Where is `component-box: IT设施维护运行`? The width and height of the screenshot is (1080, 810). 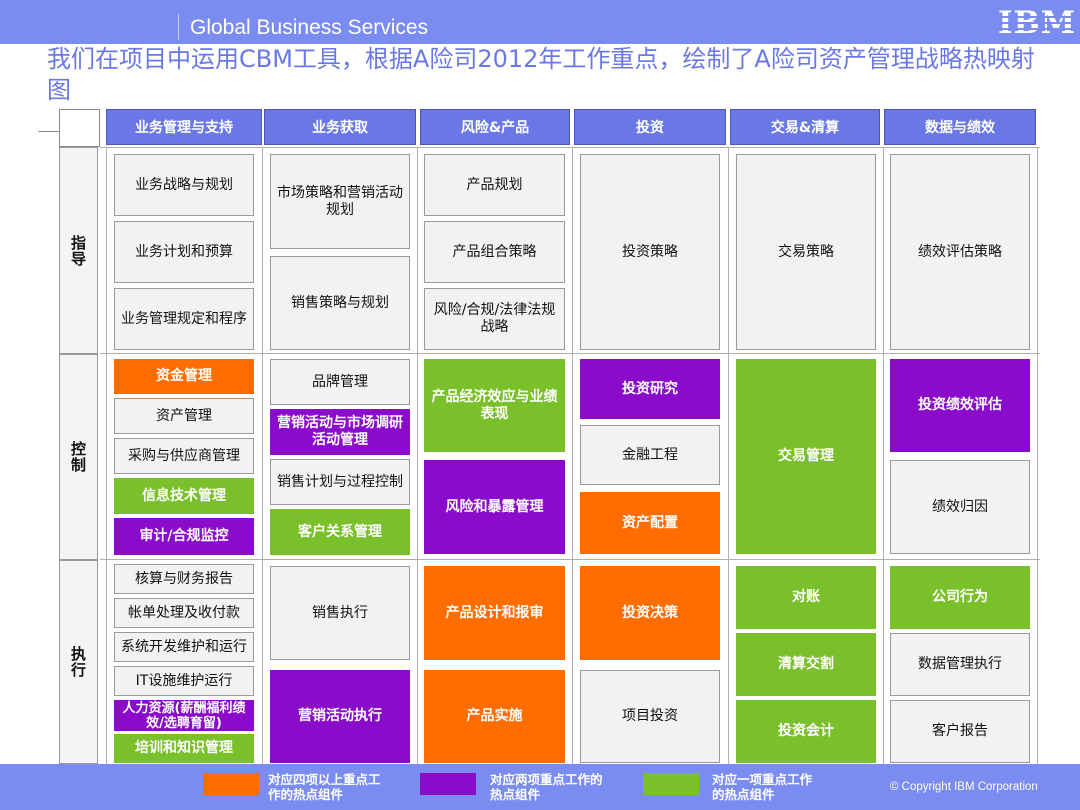
component-box: IT设施维护运行 is located at coordinates (184, 681).